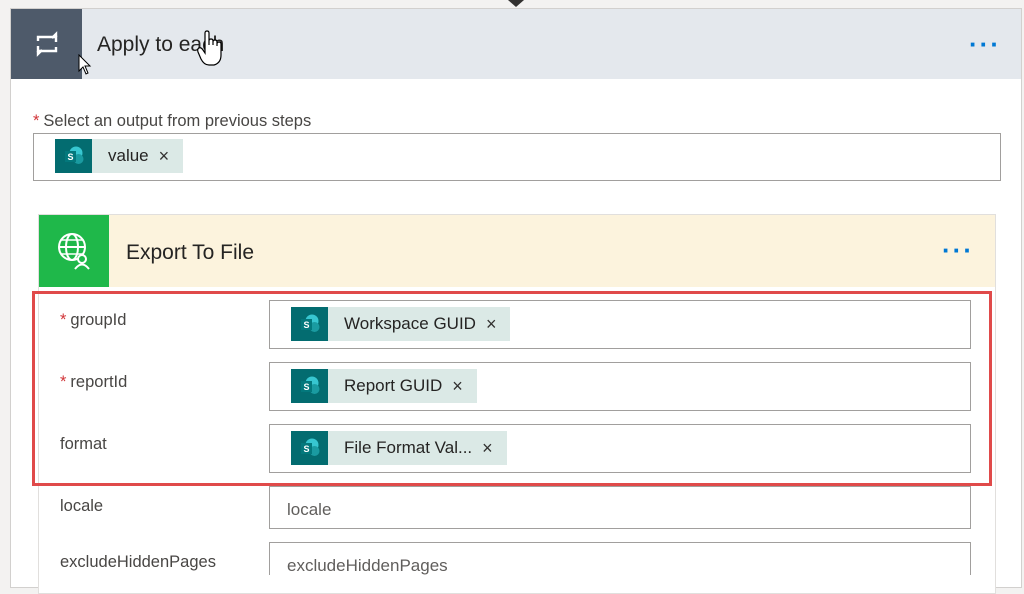 This screenshot has width=1024, height=594. What do you see at coordinates (164, 156) in the screenshot?
I see `remove-token-icon: ×` at bounding box center [164, 156].